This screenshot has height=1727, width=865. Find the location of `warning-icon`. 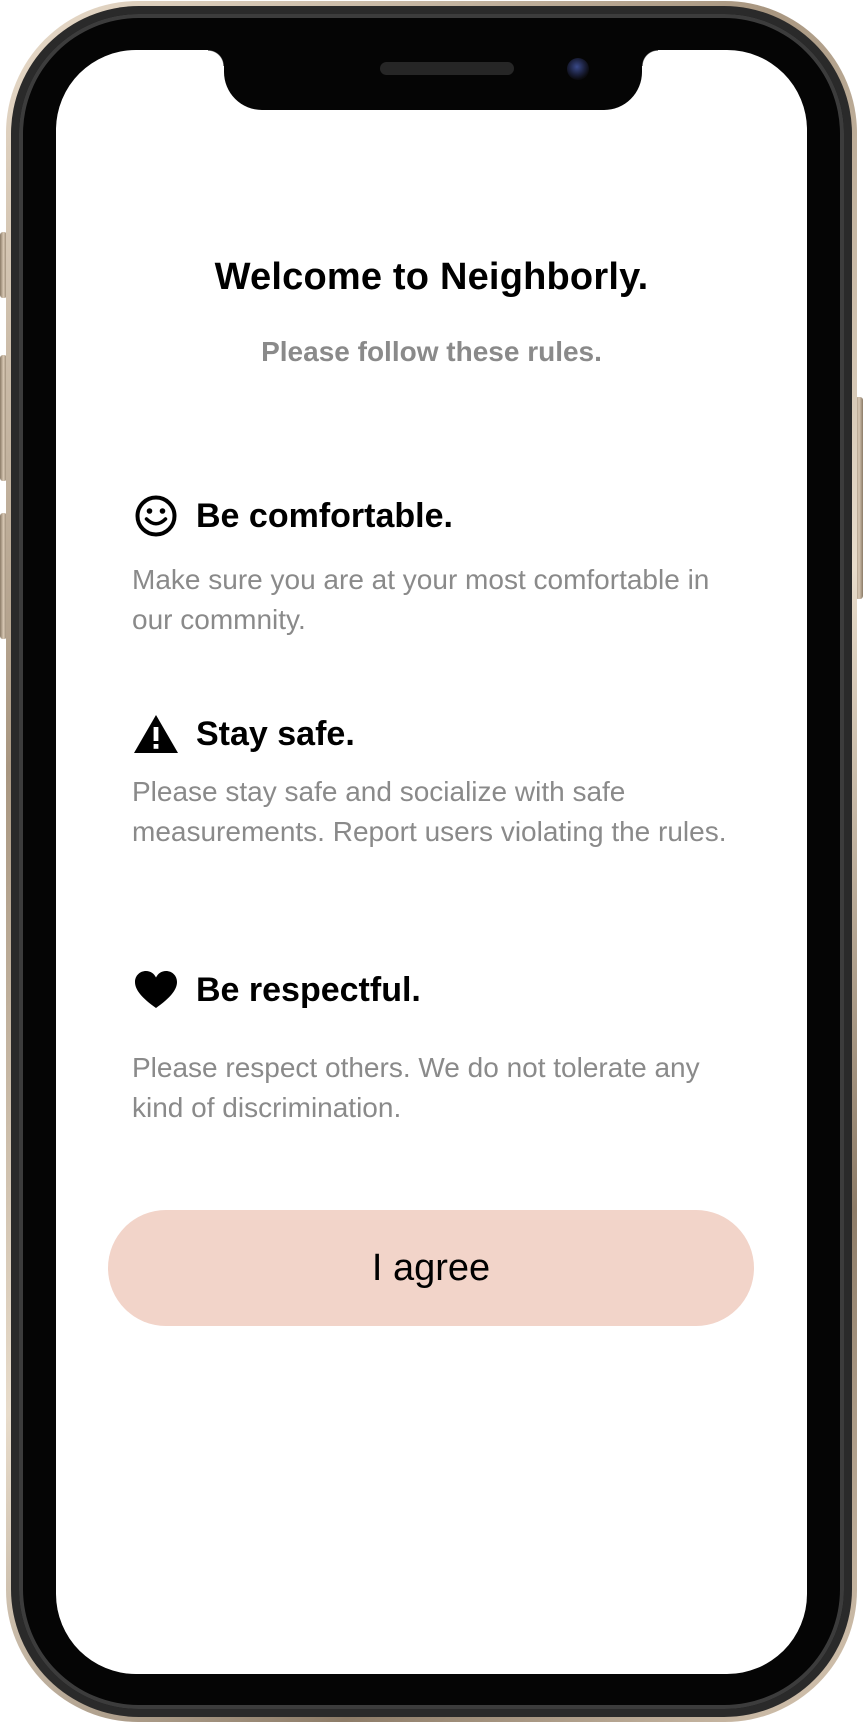

warning-icon is located at coordinates (156, 734).